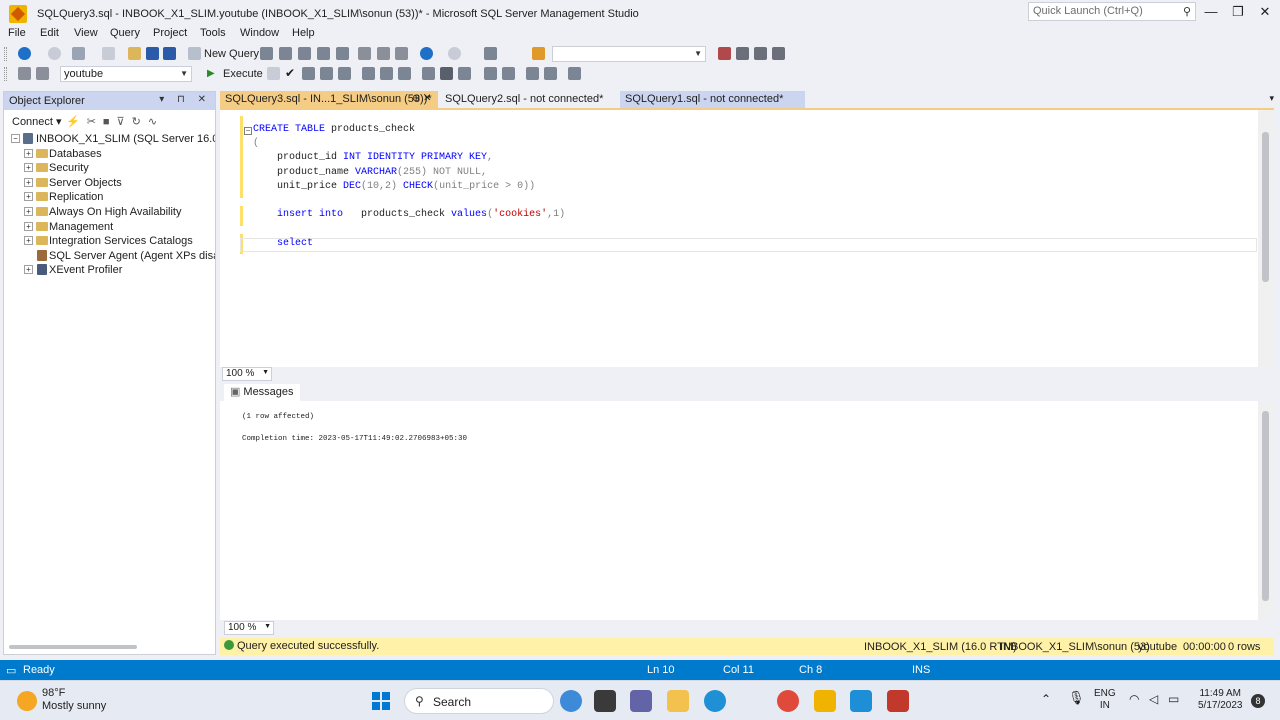 The height and width of the screenshot is (720, 1280). Describe the element at coordinates (712, 99) in the screenshot. I see `tab-sqlquery1: SQLQuery1.sql - not connected*` at that location.